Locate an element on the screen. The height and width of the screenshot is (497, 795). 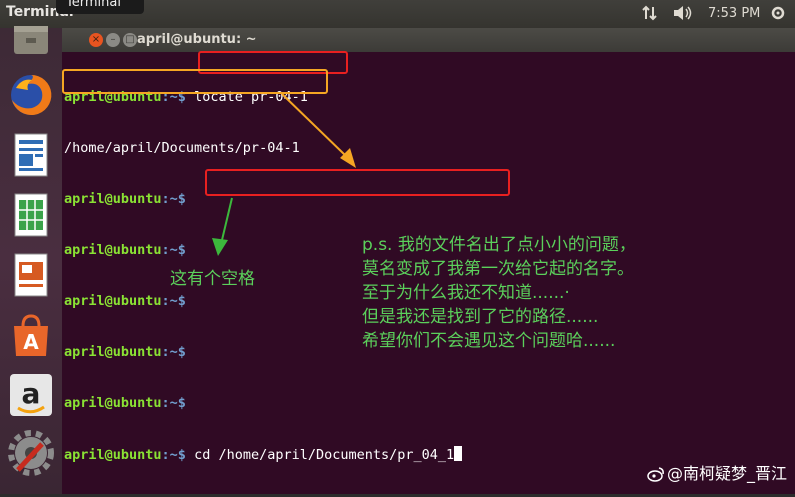
impress-icon is located at coordinates (31, 275).